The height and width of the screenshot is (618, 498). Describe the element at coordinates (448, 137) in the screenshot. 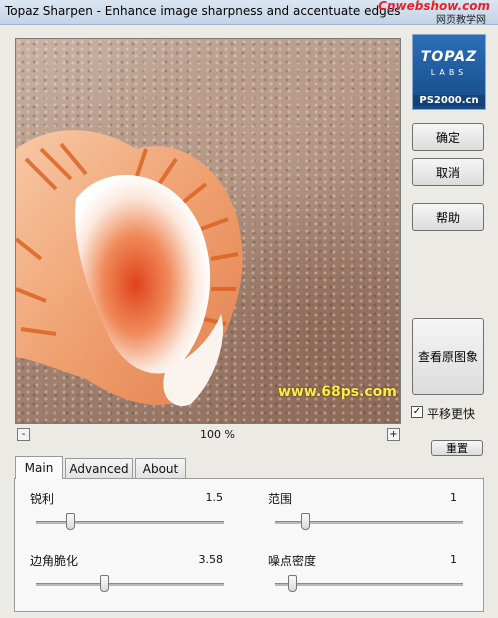

I see `ok-button: 确定` at that location.